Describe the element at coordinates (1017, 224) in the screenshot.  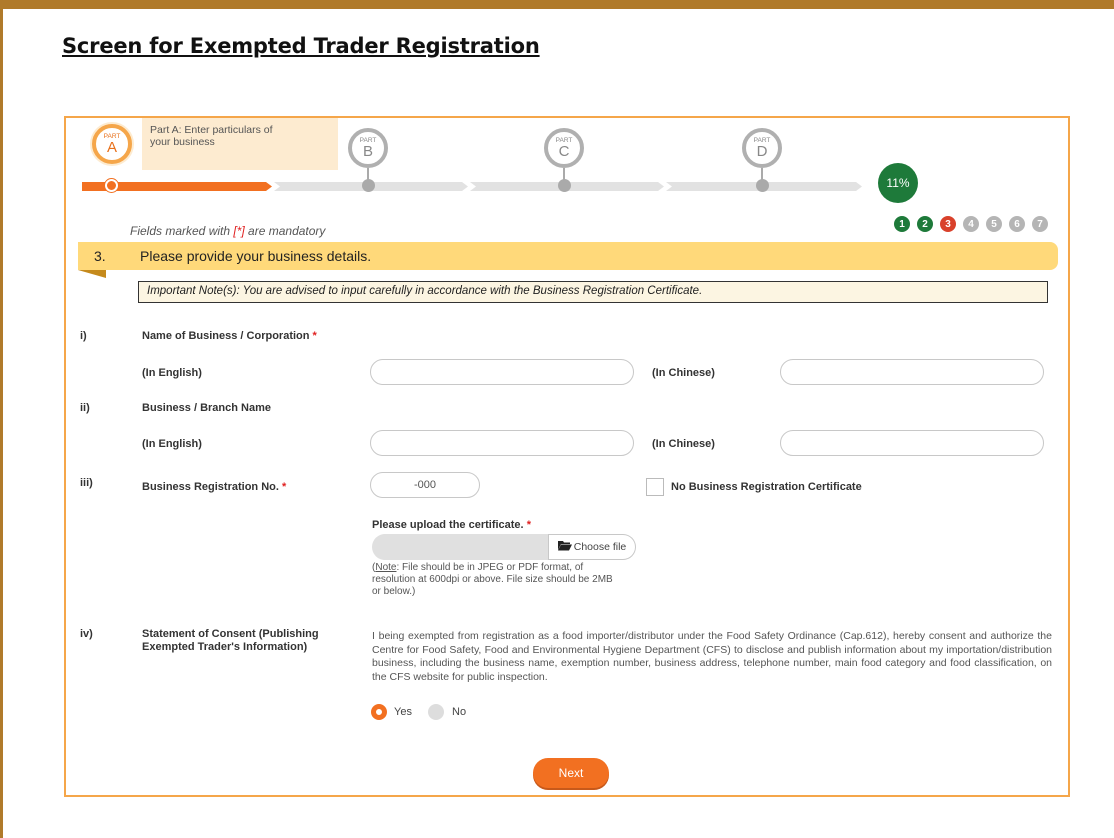
I see `step-6: 6` at that location.